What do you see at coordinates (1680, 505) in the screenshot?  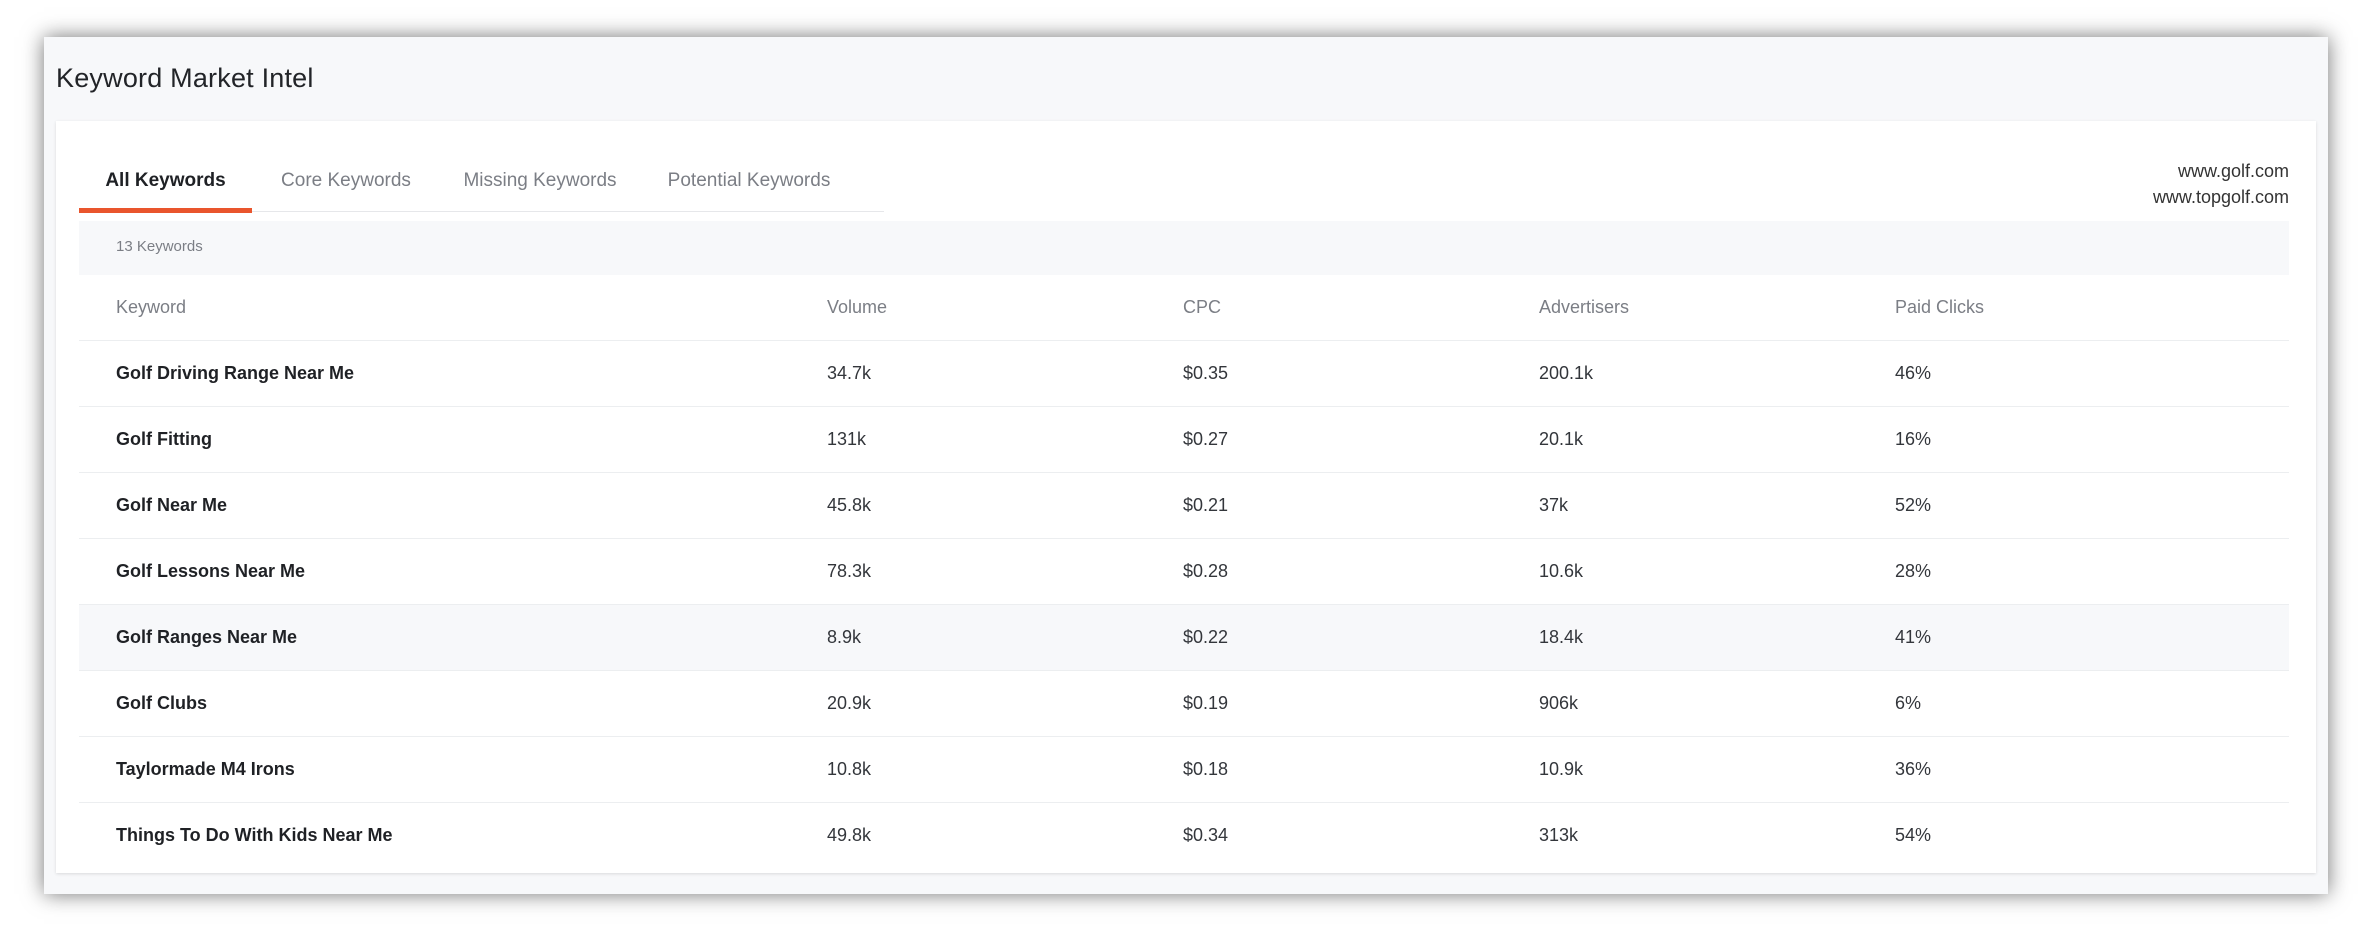 I see `advertisers-cell: 37k` at bounding box center [1680, 505].